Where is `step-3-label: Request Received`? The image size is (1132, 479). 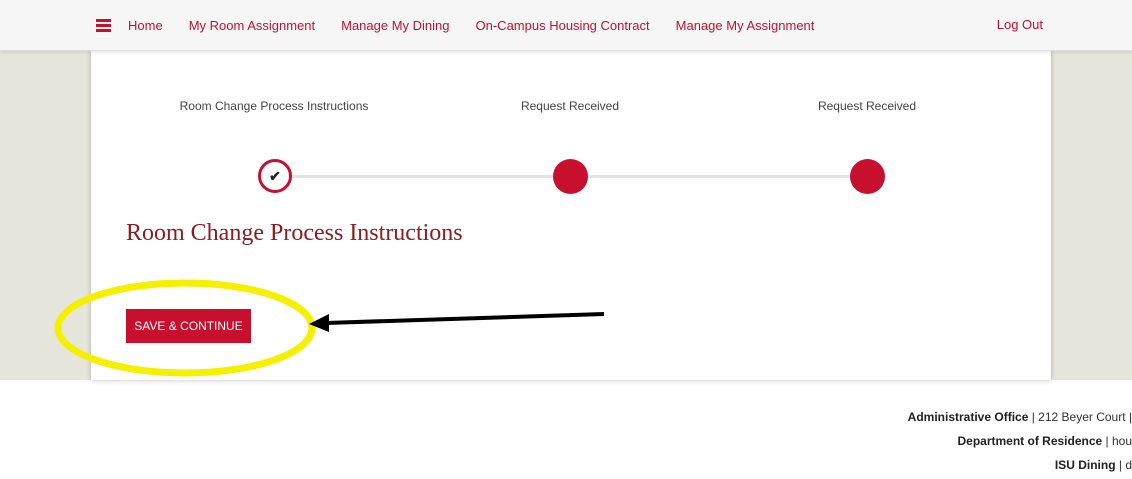 step-3-label: Request Received is located at coordinates (867, 106).